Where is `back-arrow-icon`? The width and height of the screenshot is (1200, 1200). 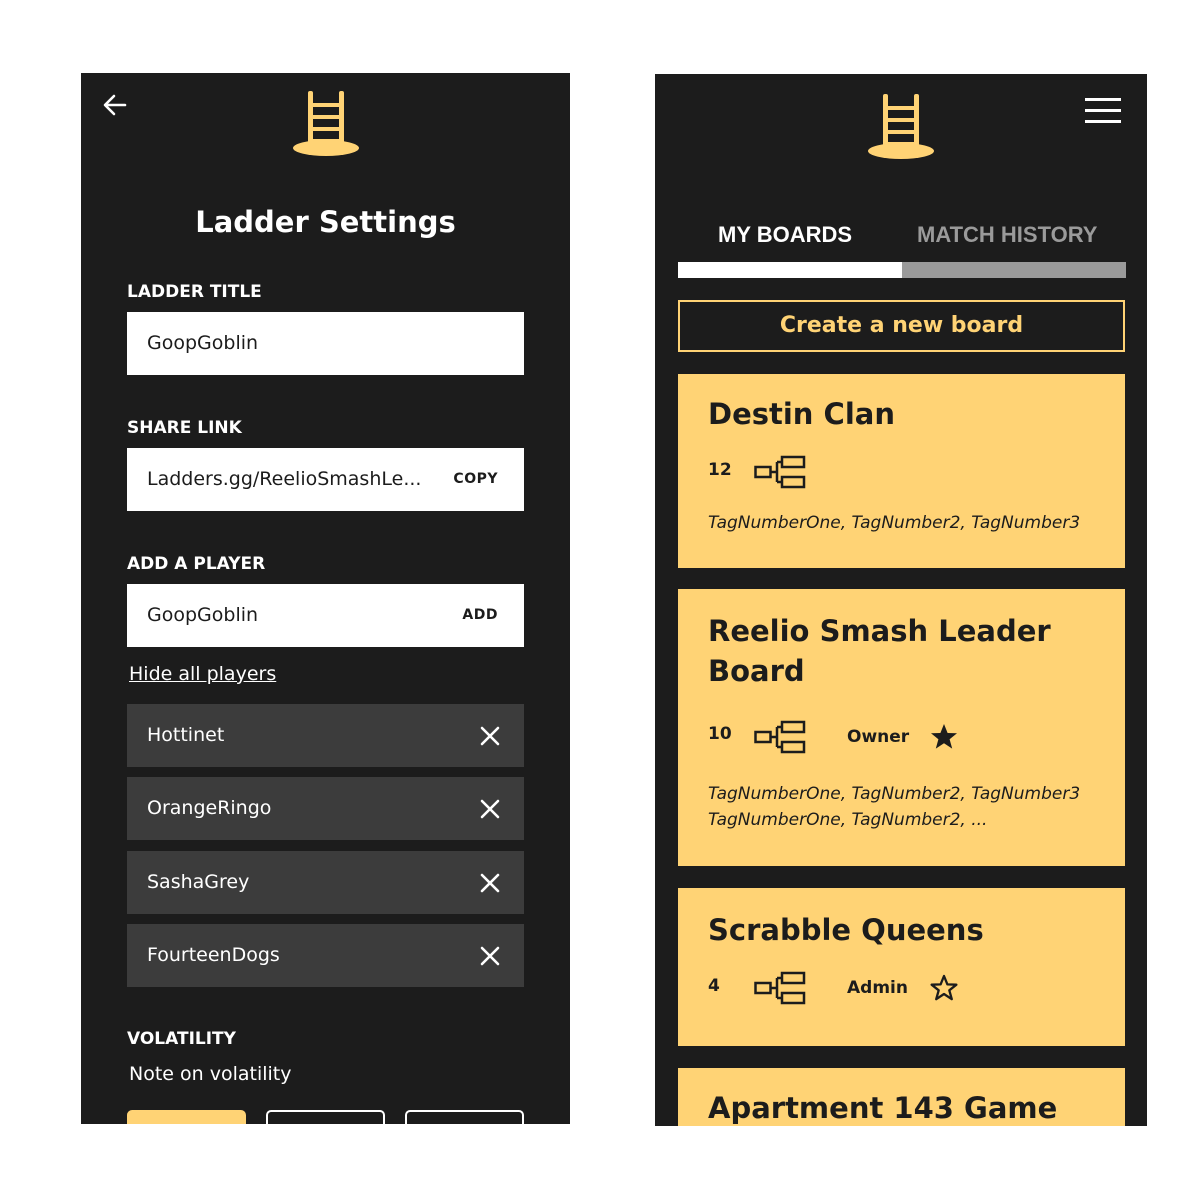
back-arrow-icon is located at coordinates (115, 105).